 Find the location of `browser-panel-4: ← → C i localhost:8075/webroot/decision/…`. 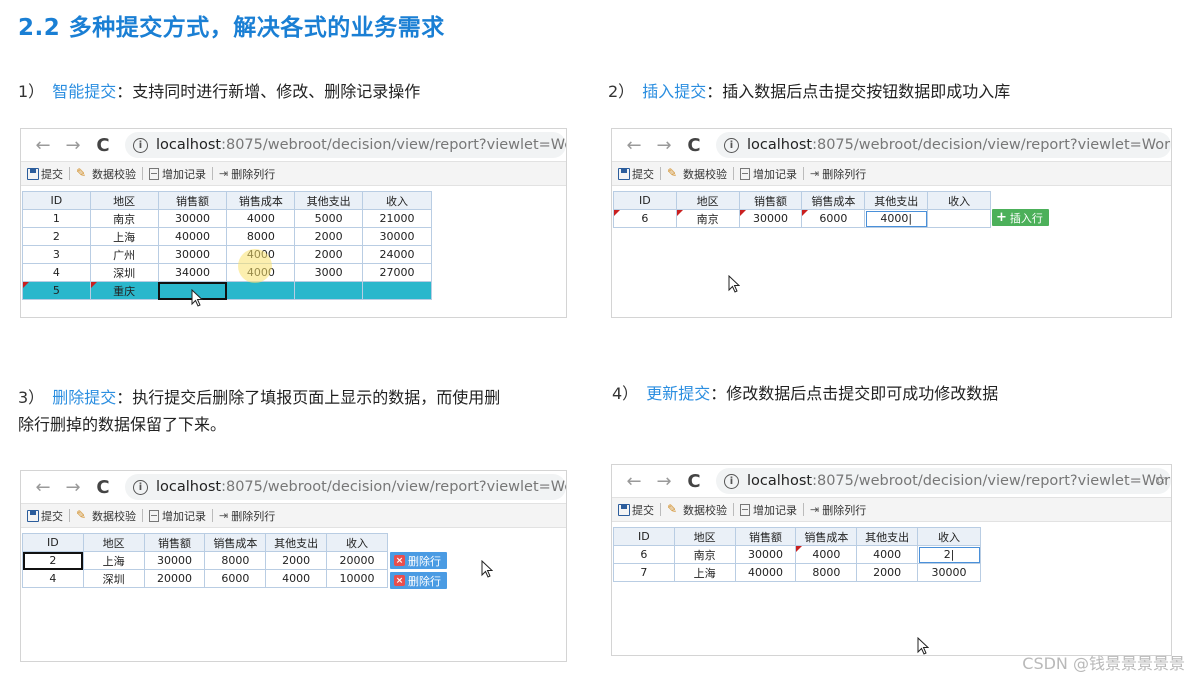

browser-panel-4: ← → C i localhost:8075/webroot/decision/… is located at coordinates (891, 560).